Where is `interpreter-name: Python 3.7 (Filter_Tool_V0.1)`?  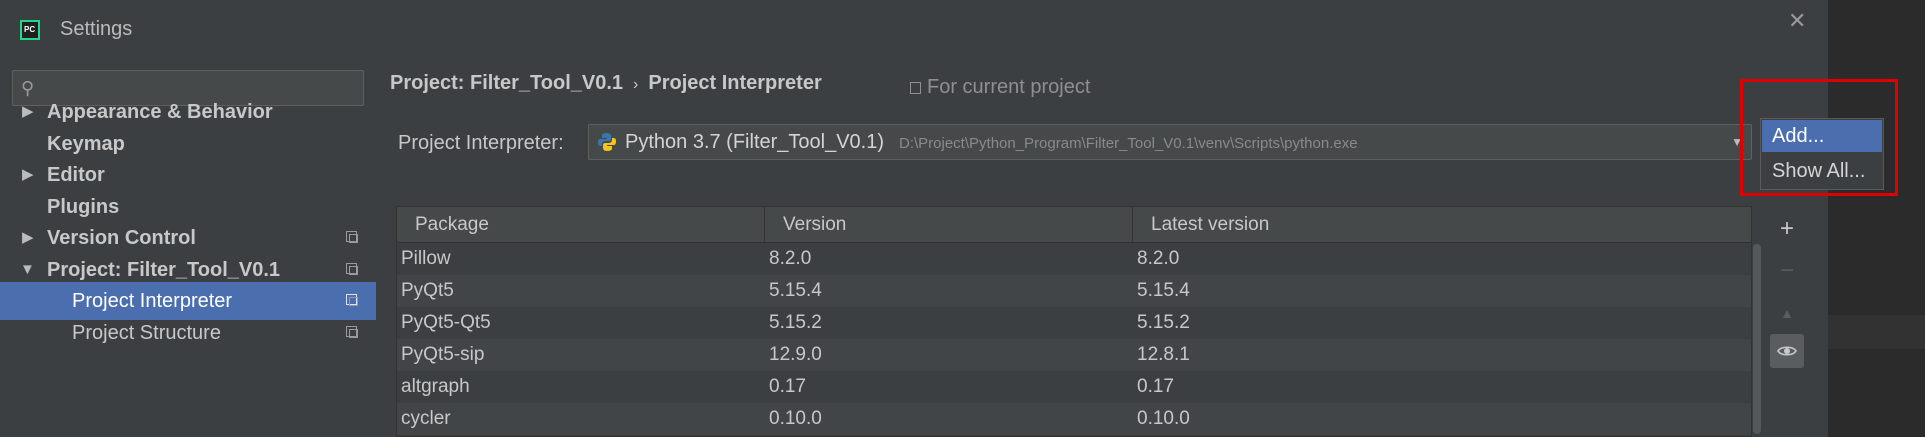 interpreter-name: Python 3.7 (Filter_Tool_V0.1) is located at coordinates (755, 142).